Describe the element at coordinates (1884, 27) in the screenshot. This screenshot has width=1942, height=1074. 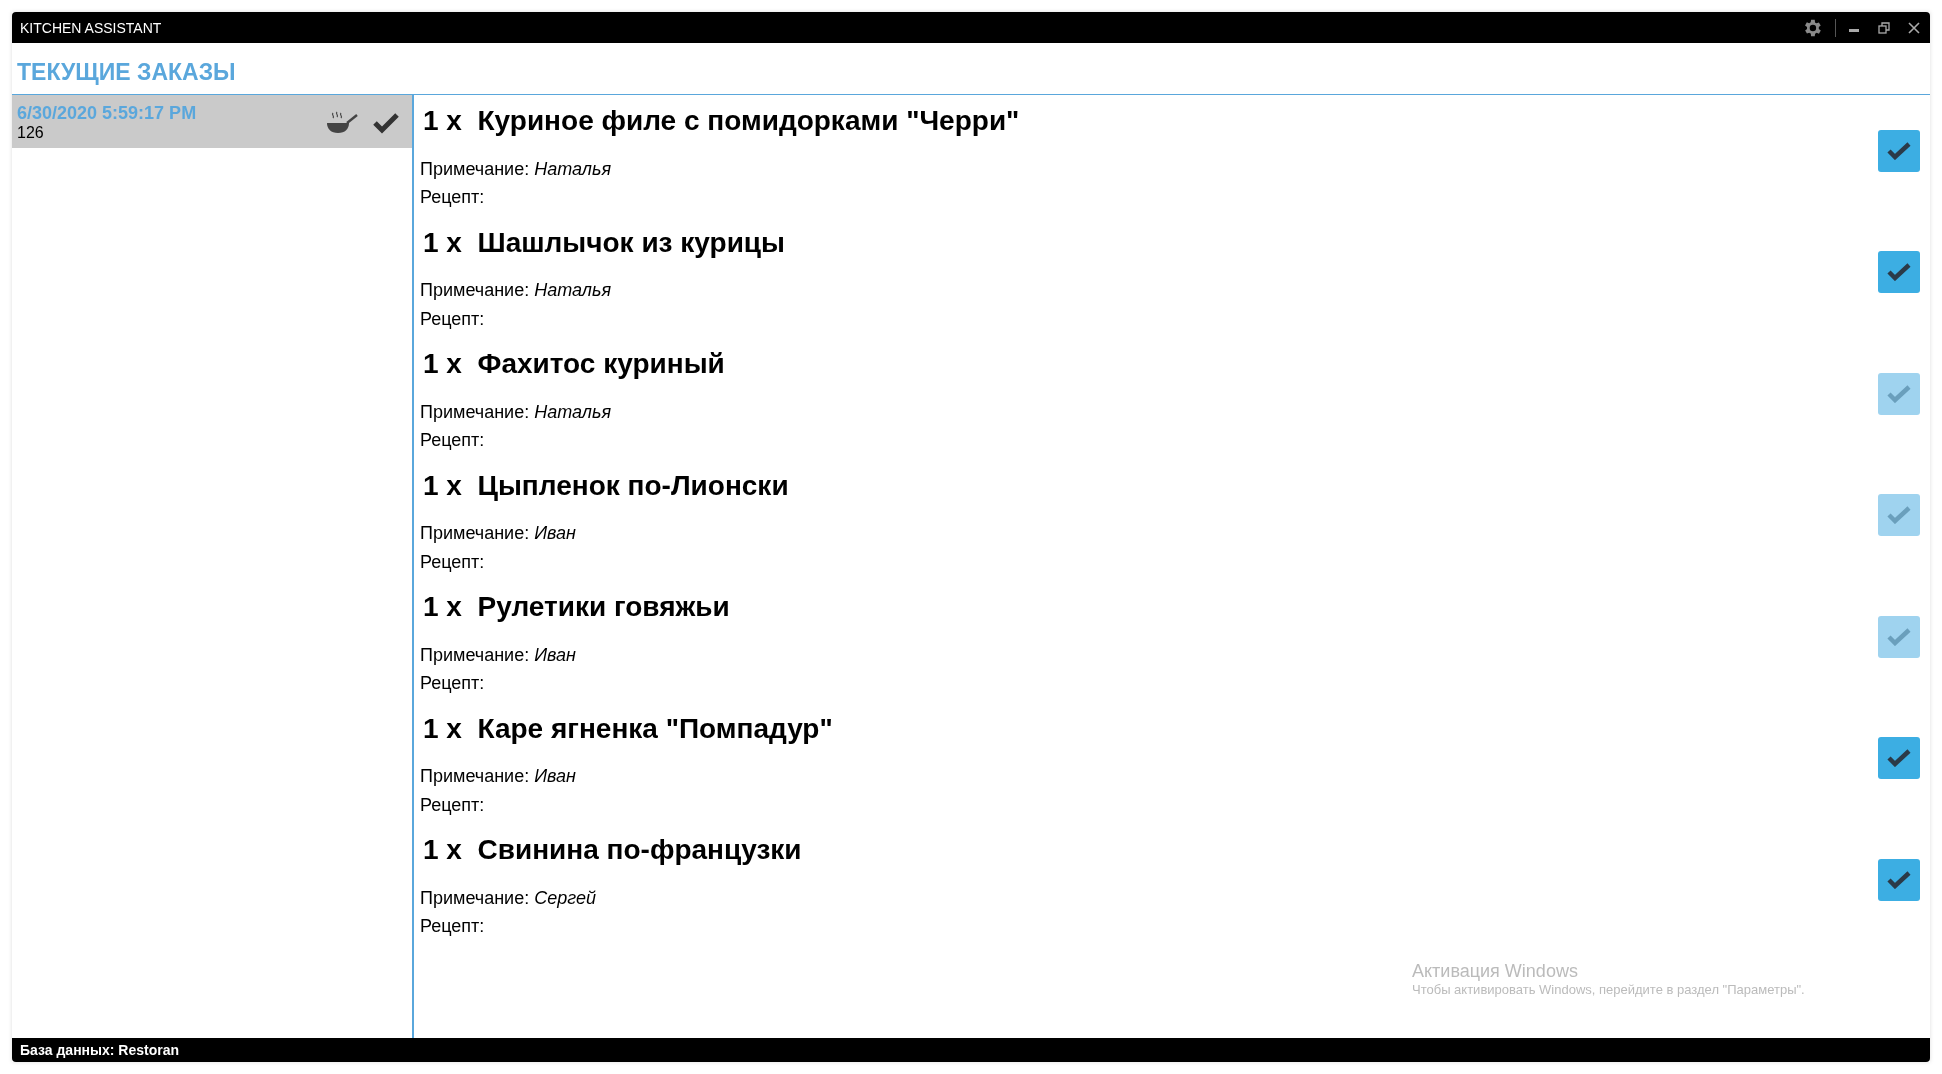
I see `restore-icon` at that location.